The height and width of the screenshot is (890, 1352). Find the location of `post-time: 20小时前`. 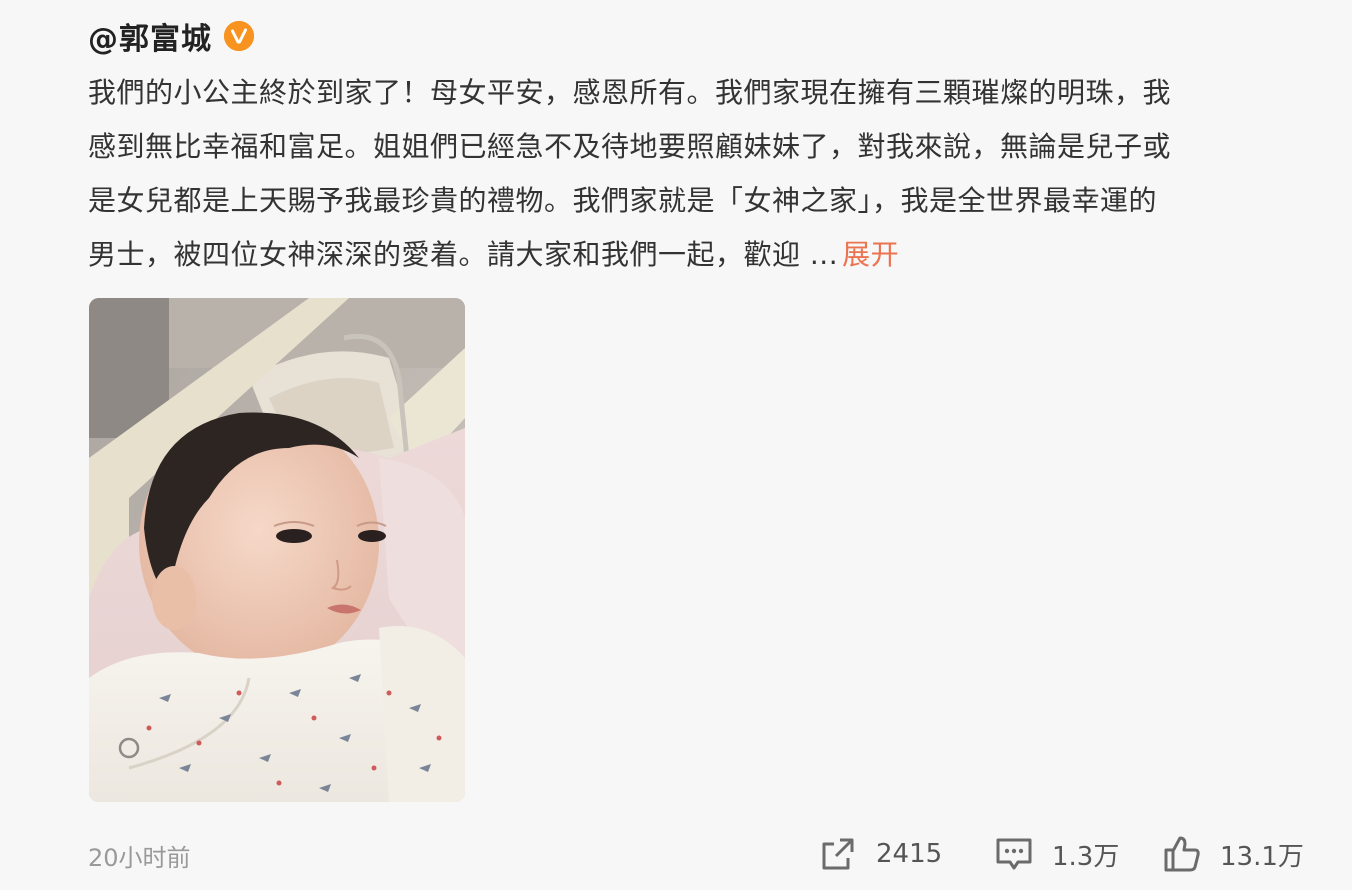

post-time: 20小时前 is located at coordinates (139, 858).